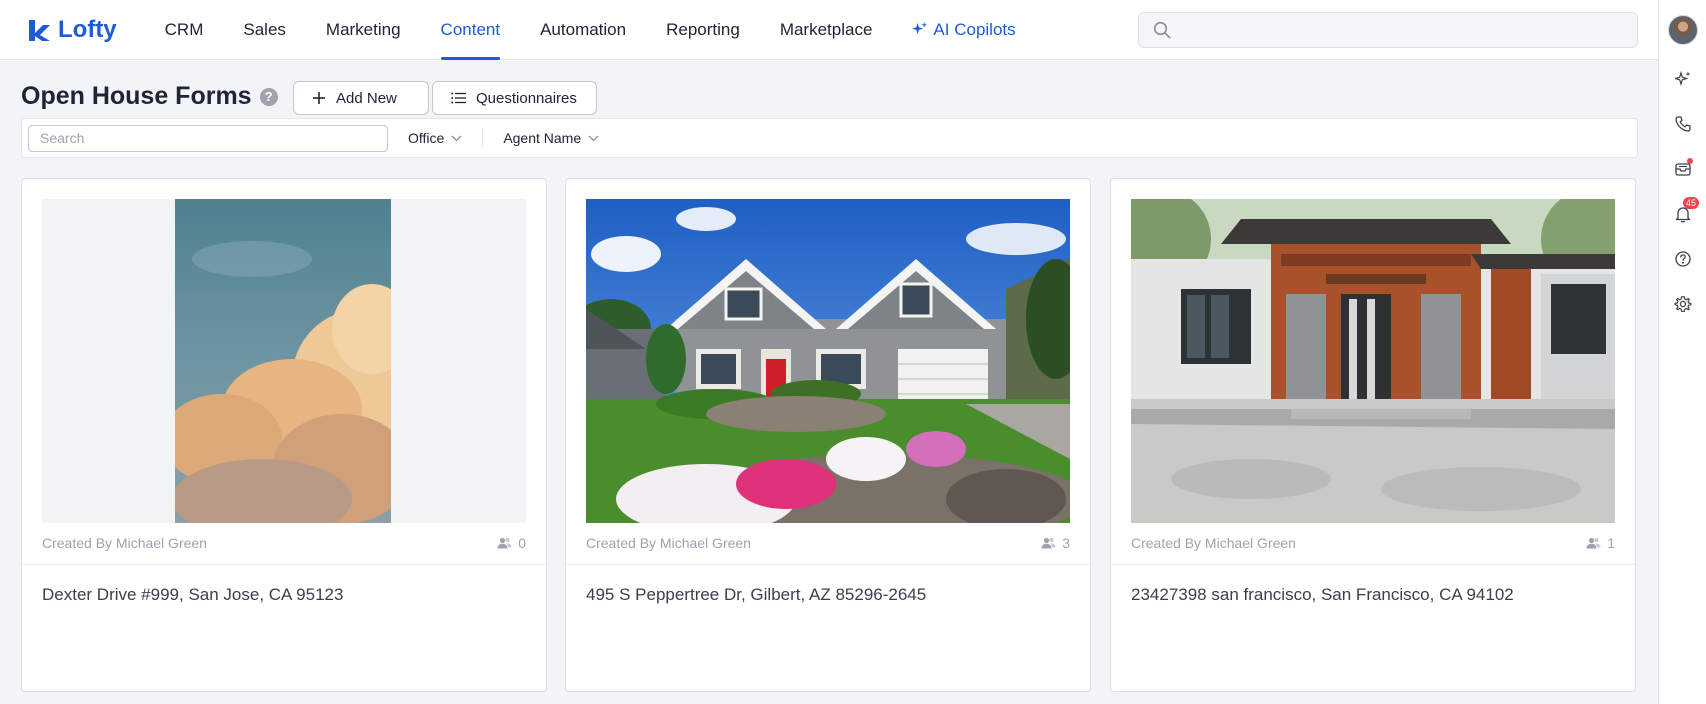  What do you see at coordinates (319, 98) in the screenshot?
I see `plus-icon` at bounding box center [319, 98].